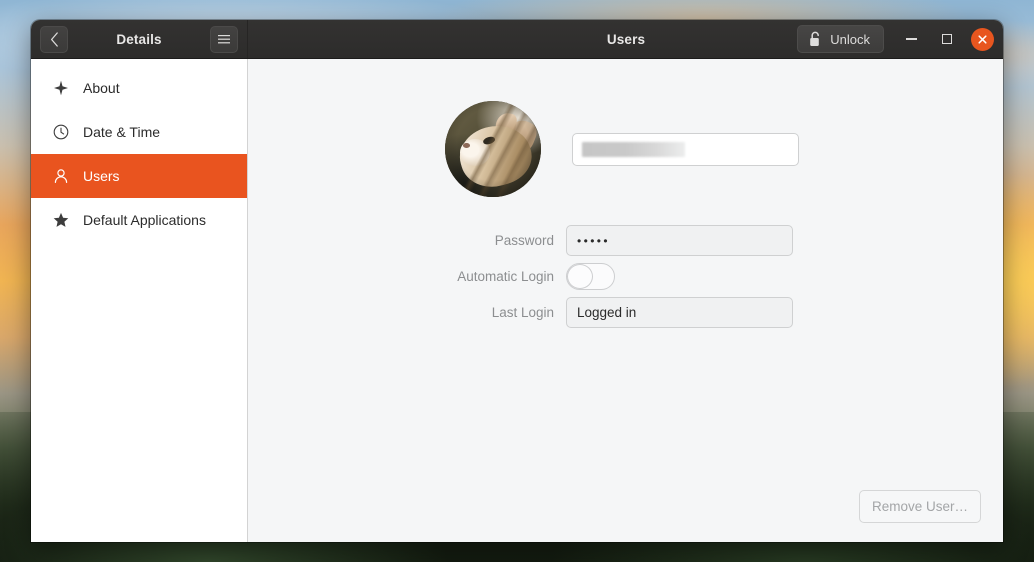 This screenshot has height=562, width=1034. I want to click on sidebar-item-default-applications: Default Applications, so click(139, 220).